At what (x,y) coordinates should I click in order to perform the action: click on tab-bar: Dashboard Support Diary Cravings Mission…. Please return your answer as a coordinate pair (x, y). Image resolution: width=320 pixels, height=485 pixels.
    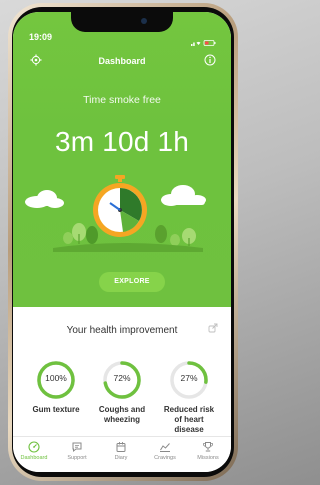
    Looking at the image, I should click on (122, 454).